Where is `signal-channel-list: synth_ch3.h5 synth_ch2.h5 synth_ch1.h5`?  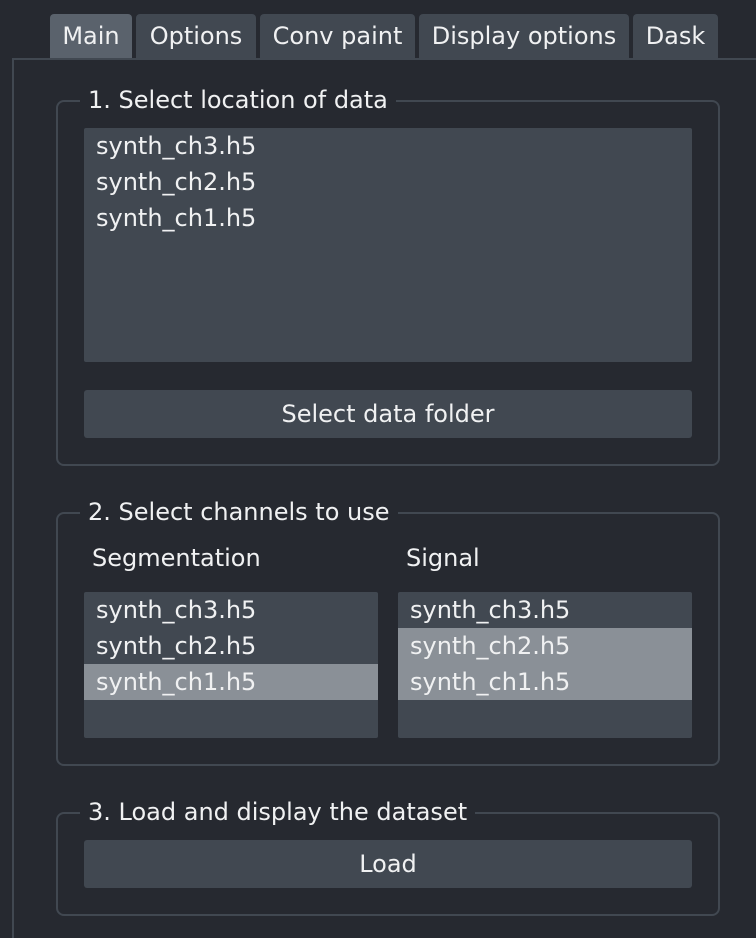
signal-channel-list: synth_ch3.h5 synth_ch2.h5 synth_ch1.h5 is located at coordinates (545, 665).